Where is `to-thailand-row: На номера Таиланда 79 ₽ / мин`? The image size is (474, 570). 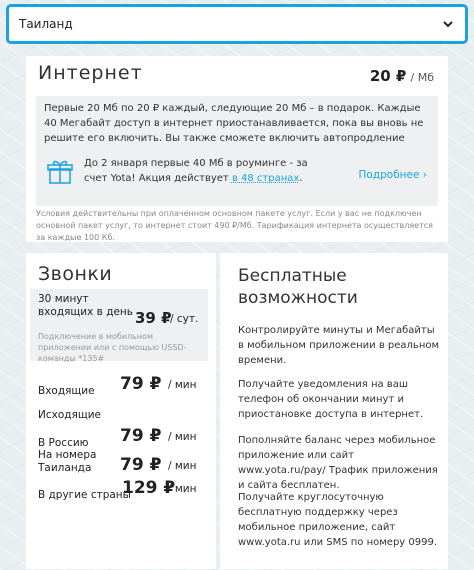
to-thailand-row: На номера Таиланда 79 ₽ / мин is located at coordinates (128, 462).